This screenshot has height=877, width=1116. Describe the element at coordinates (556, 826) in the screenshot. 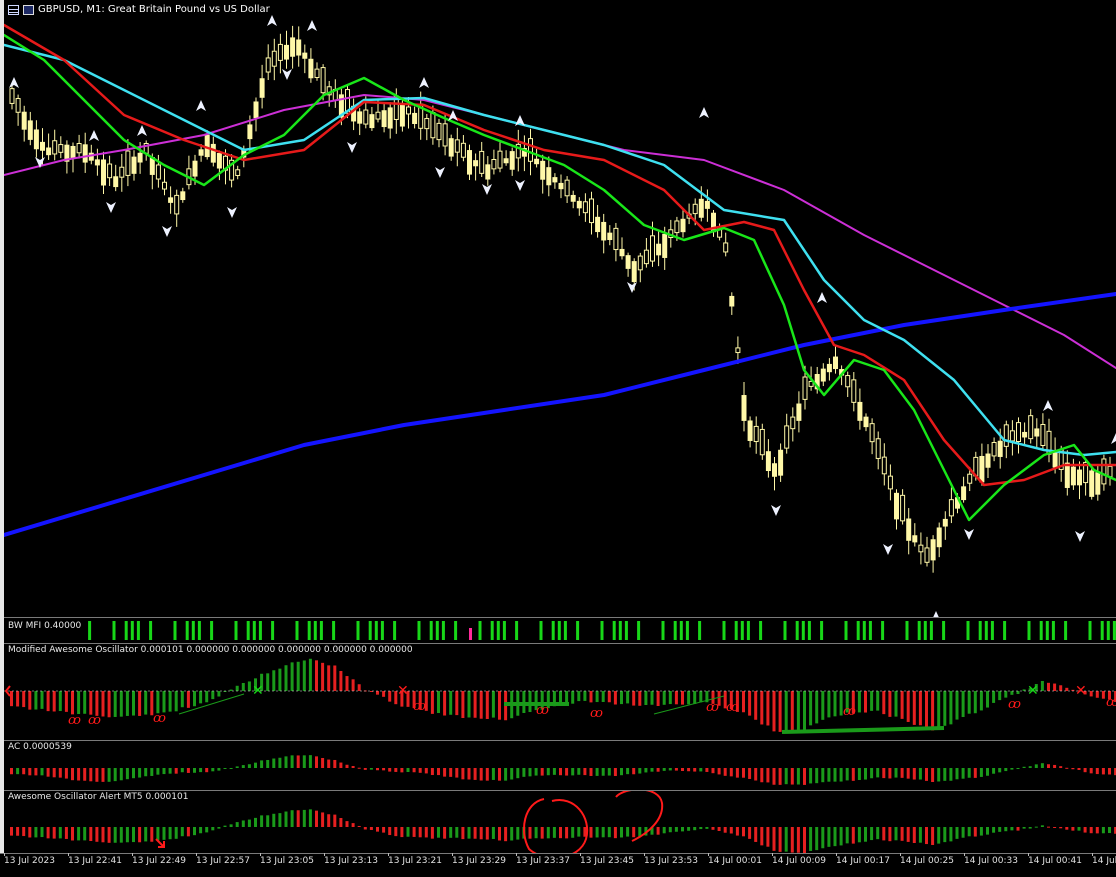

I see `annotation-circle` at that location.